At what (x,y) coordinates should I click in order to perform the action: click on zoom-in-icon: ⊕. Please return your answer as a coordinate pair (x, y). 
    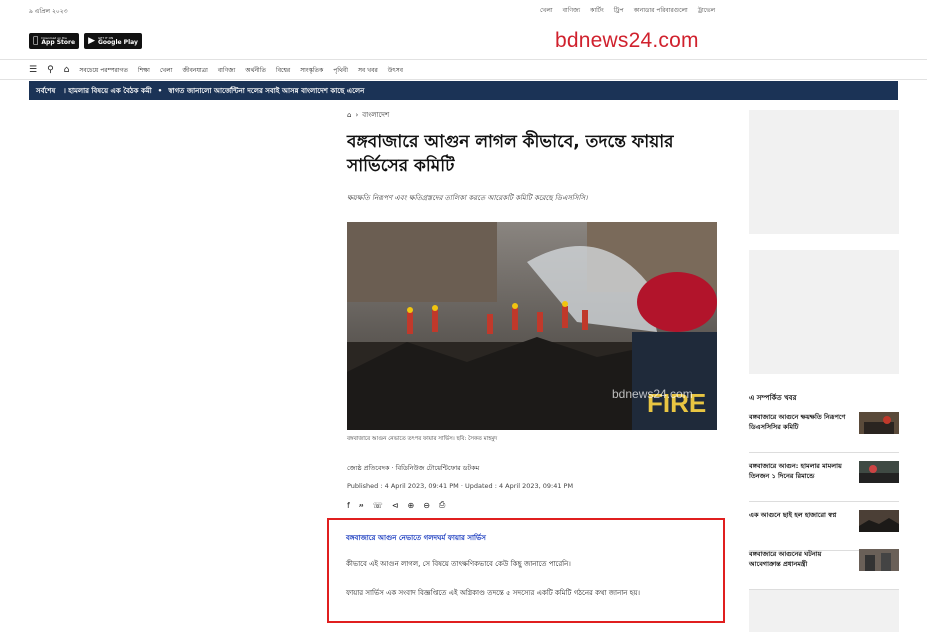
    Looking at the image, I should click on (410, 505).